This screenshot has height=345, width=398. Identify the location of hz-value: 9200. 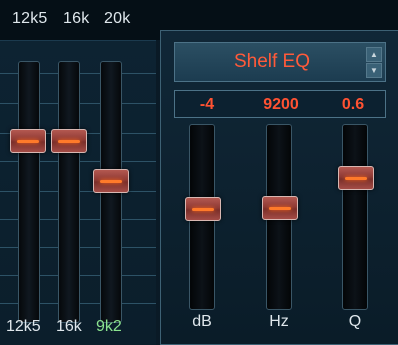
(281, 104).